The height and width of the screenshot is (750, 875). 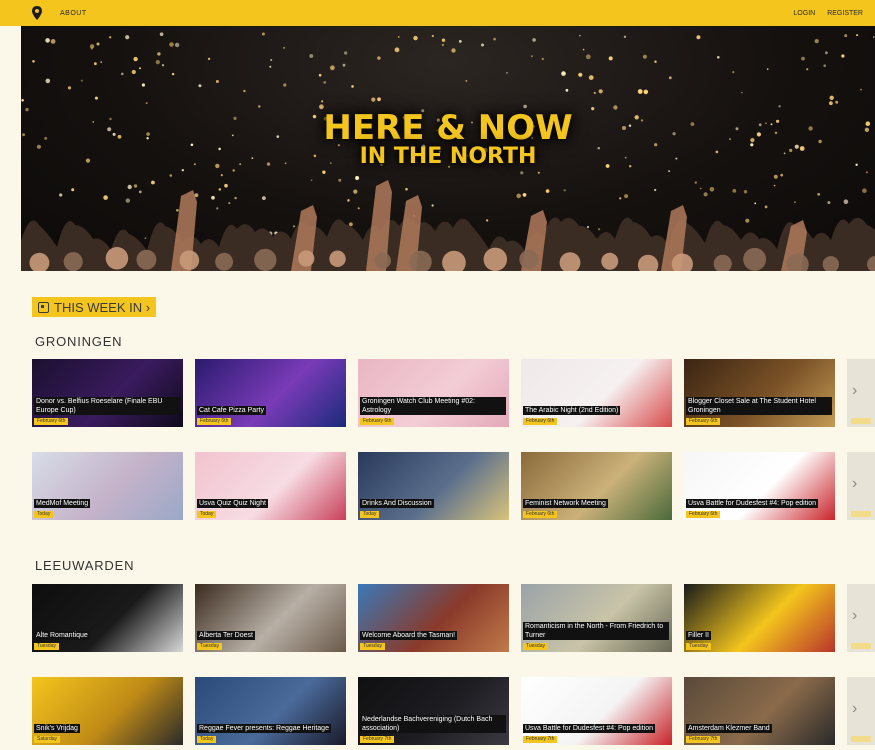 What do you see at coordinates (270, 393) in the screenshot?
I see `event-card: Cat Cafe Pizza Party February 6th` at bounding box center [270, 393].